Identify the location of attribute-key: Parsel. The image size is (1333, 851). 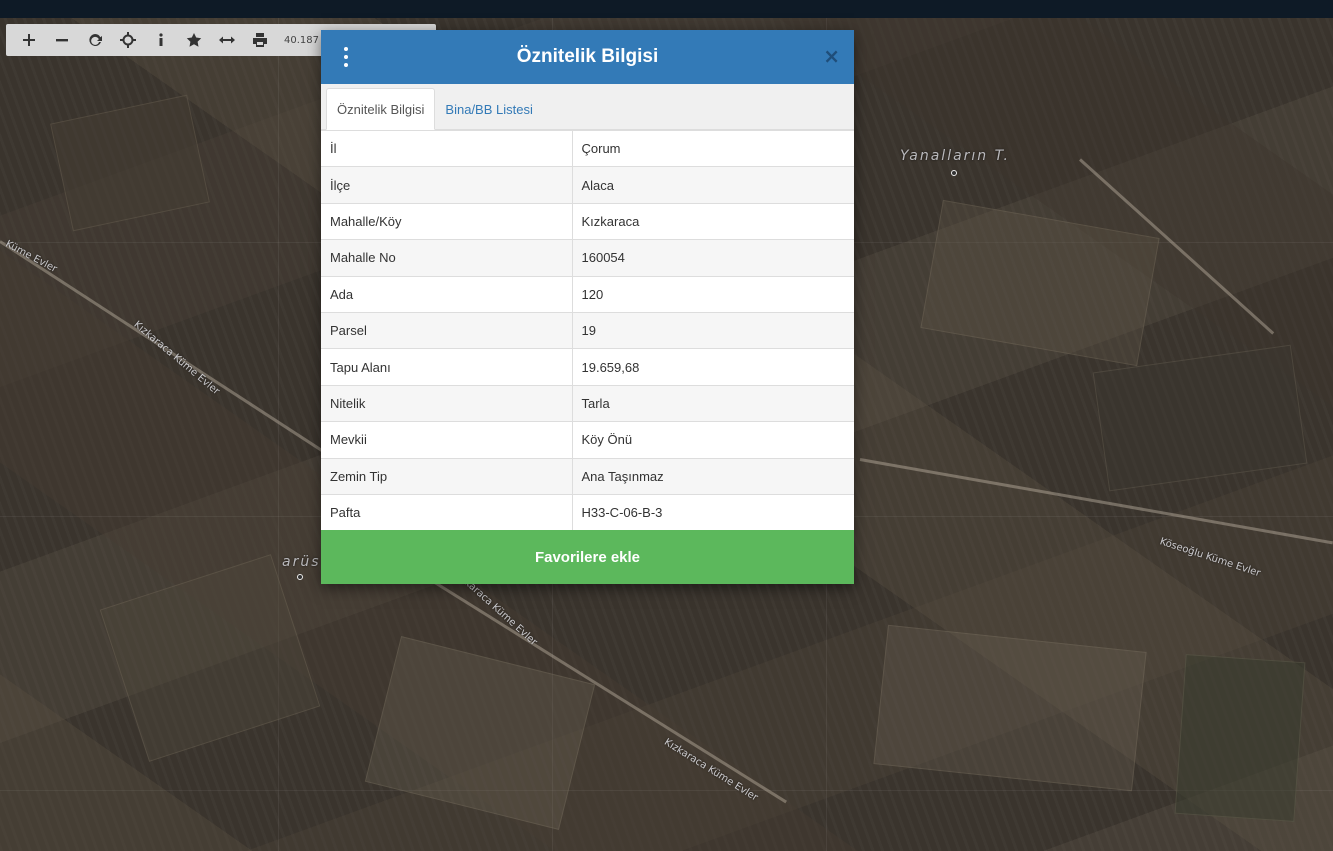
(447, 330).